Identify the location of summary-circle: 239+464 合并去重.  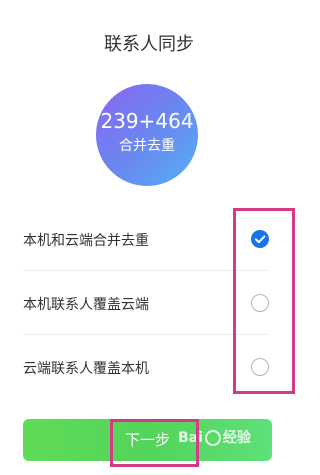
(147, 135).